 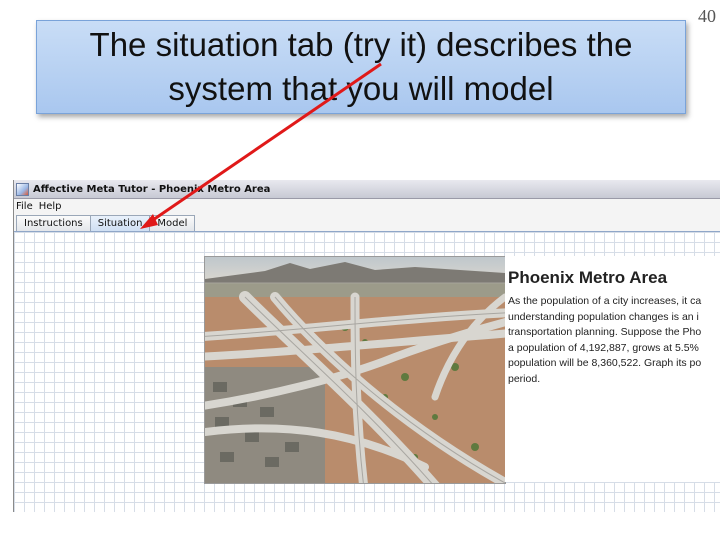 I want to click on slide-number: 40, so click(x=707, y=16).